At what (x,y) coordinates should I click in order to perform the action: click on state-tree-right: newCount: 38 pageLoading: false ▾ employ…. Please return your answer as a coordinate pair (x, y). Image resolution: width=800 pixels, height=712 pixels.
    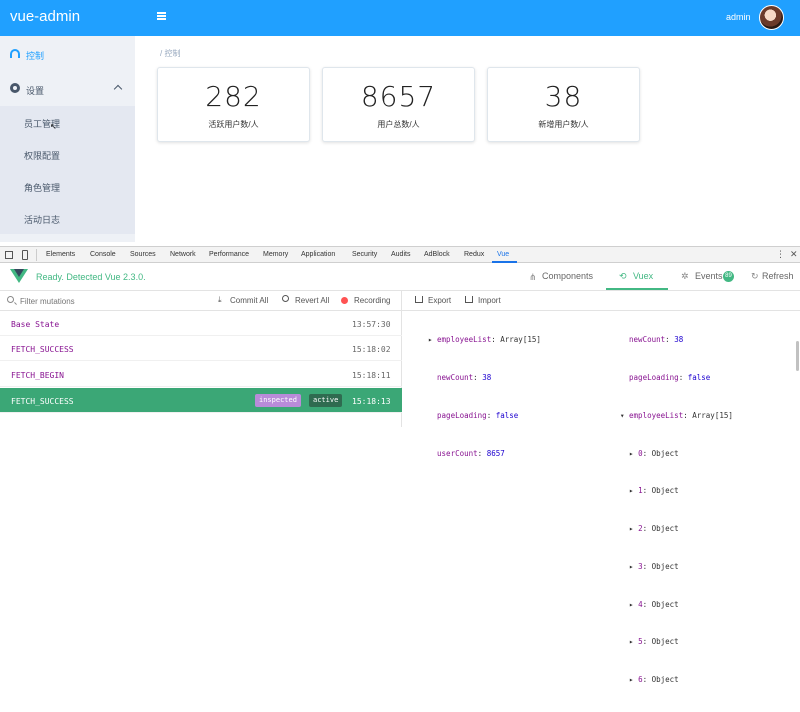
    Looking at the image, I should click on (676, 510).